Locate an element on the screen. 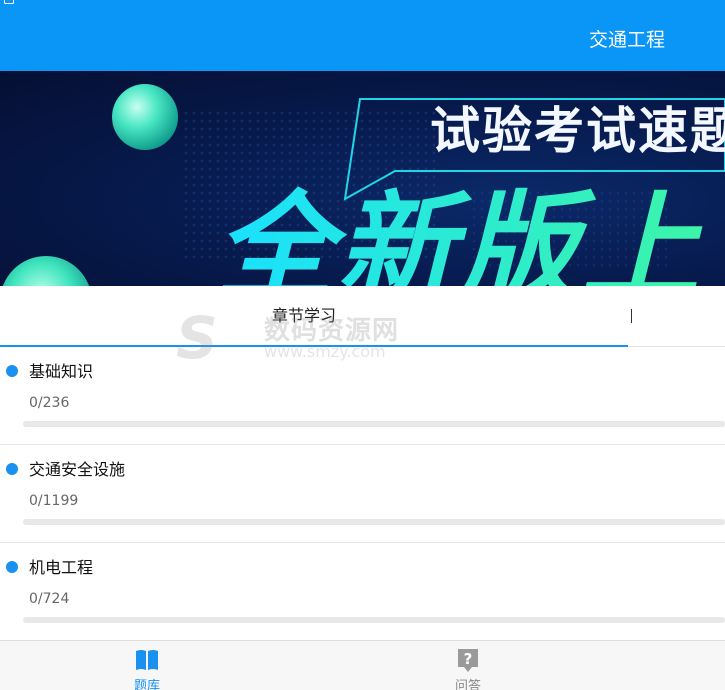  list-item: 基础知识 0/236 is located at coordinates (362, 396).